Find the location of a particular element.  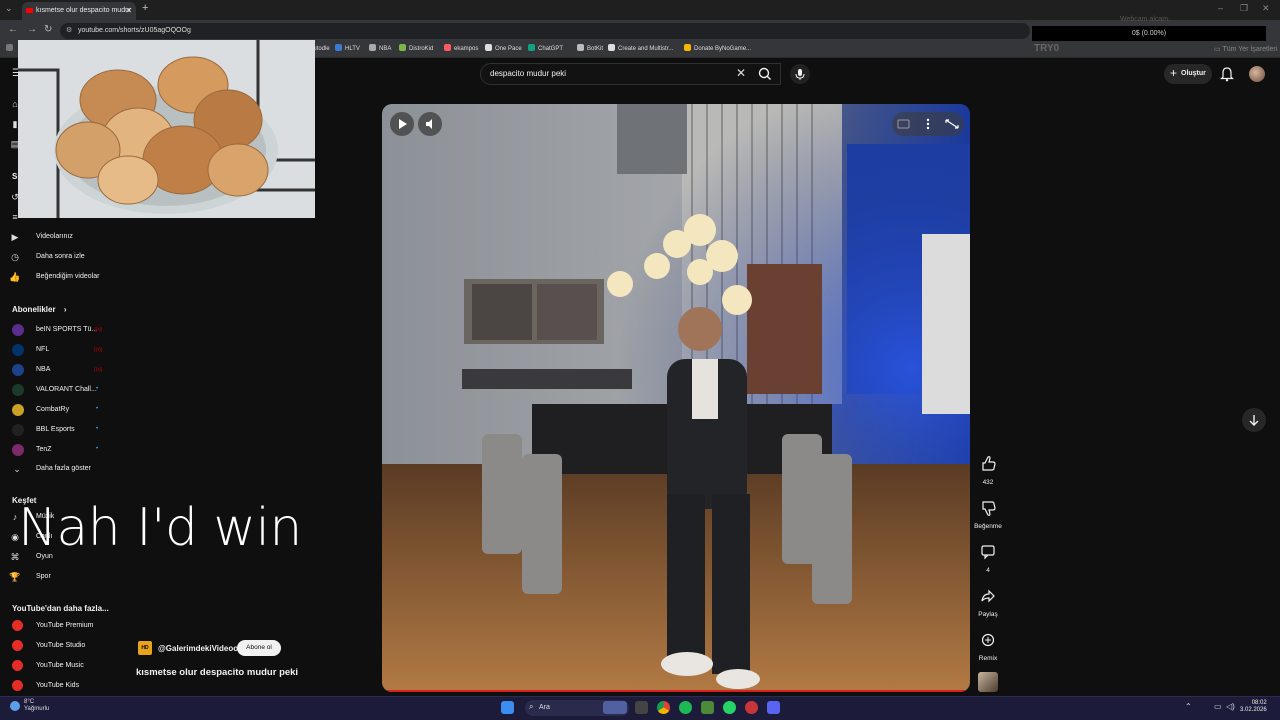

windows-start-icon is located at coordinates (507, 707).